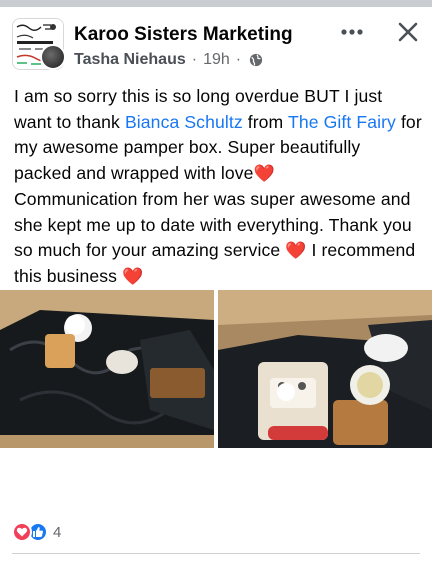  What do you see at coordinates (184, 122) in the screenshot?
I see `mention-bianca-schultz: Bianca Schultz` at bounding box center [184, 122].